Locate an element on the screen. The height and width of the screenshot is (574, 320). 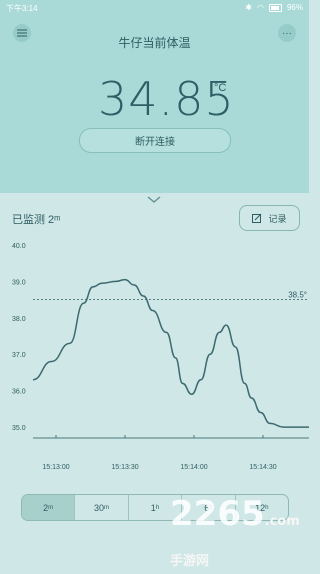
status-bar: 下午3:14 ✱ ◠ 96% is located at coordinates (154, 8).